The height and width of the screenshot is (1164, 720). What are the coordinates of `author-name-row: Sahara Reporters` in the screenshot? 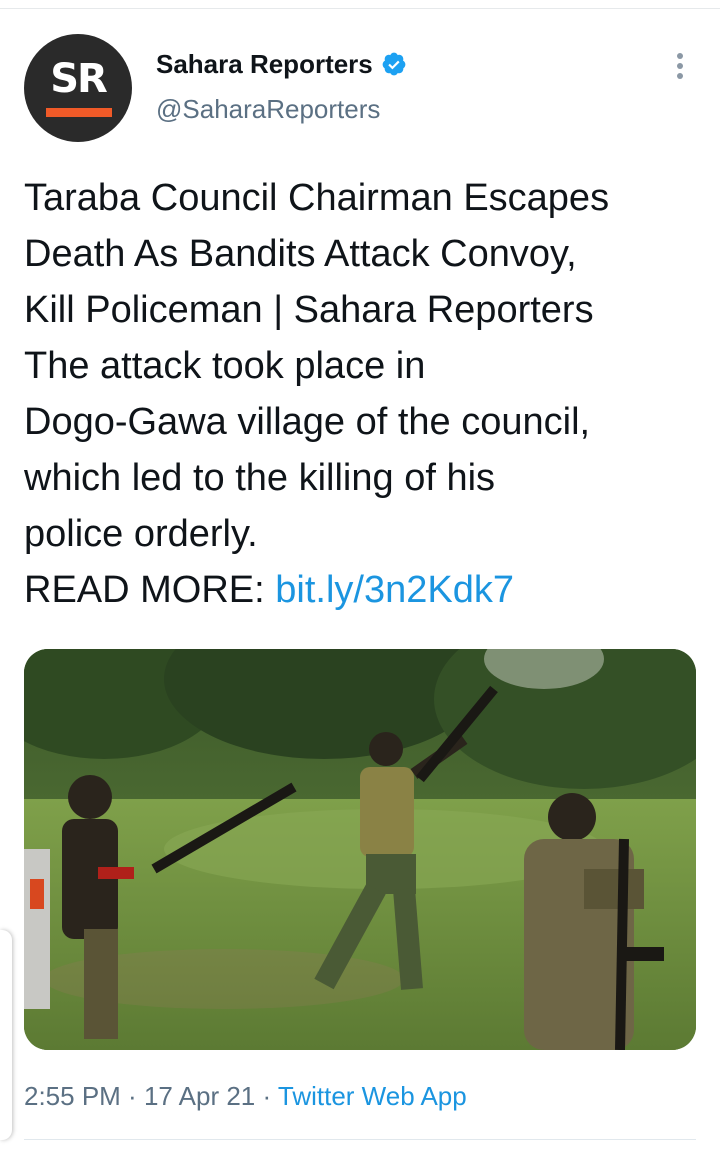 It's located at (281, 64).